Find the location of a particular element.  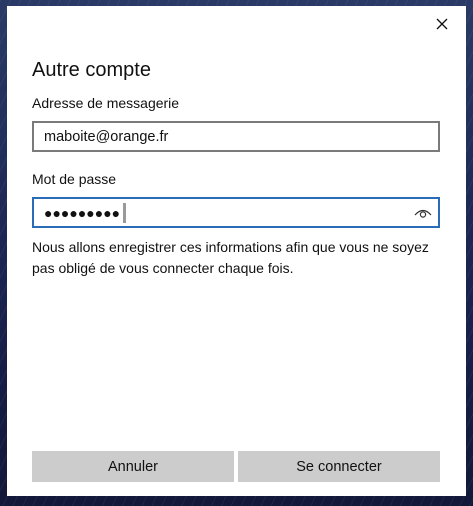

connect-label: Se connecter is located at coordinates (339, 466).